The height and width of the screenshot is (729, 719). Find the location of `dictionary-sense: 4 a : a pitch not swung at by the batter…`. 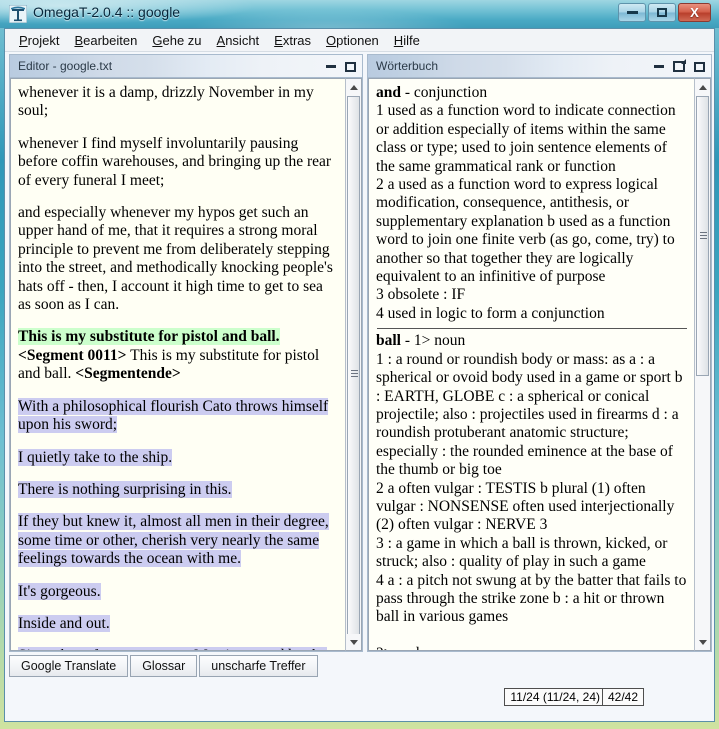

dictionary-sense: 4 a : a pitch not swung at by the batter… is located at coordinates (531, 598).